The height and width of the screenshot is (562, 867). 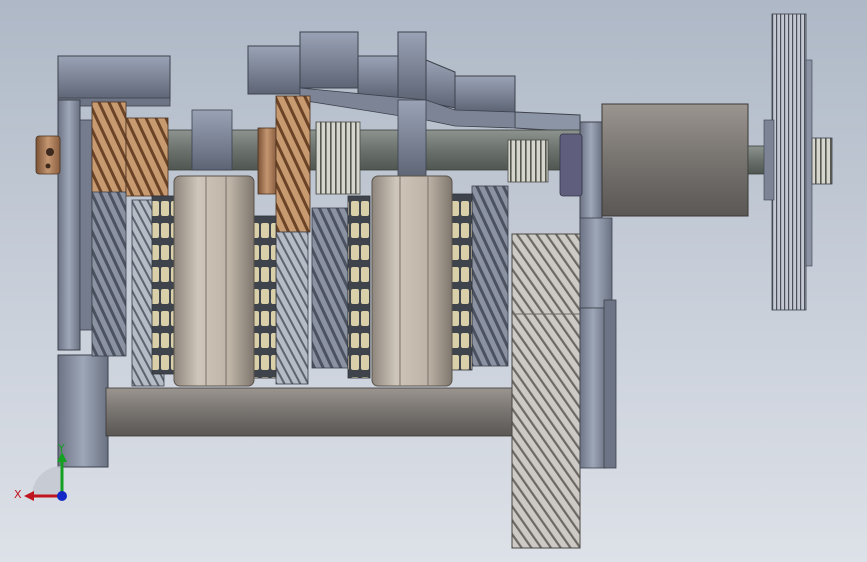 What do you see at coordinates (29, 496) in the screenshot?
I see `x-axis-arrow` at bounding box center [29, 496].